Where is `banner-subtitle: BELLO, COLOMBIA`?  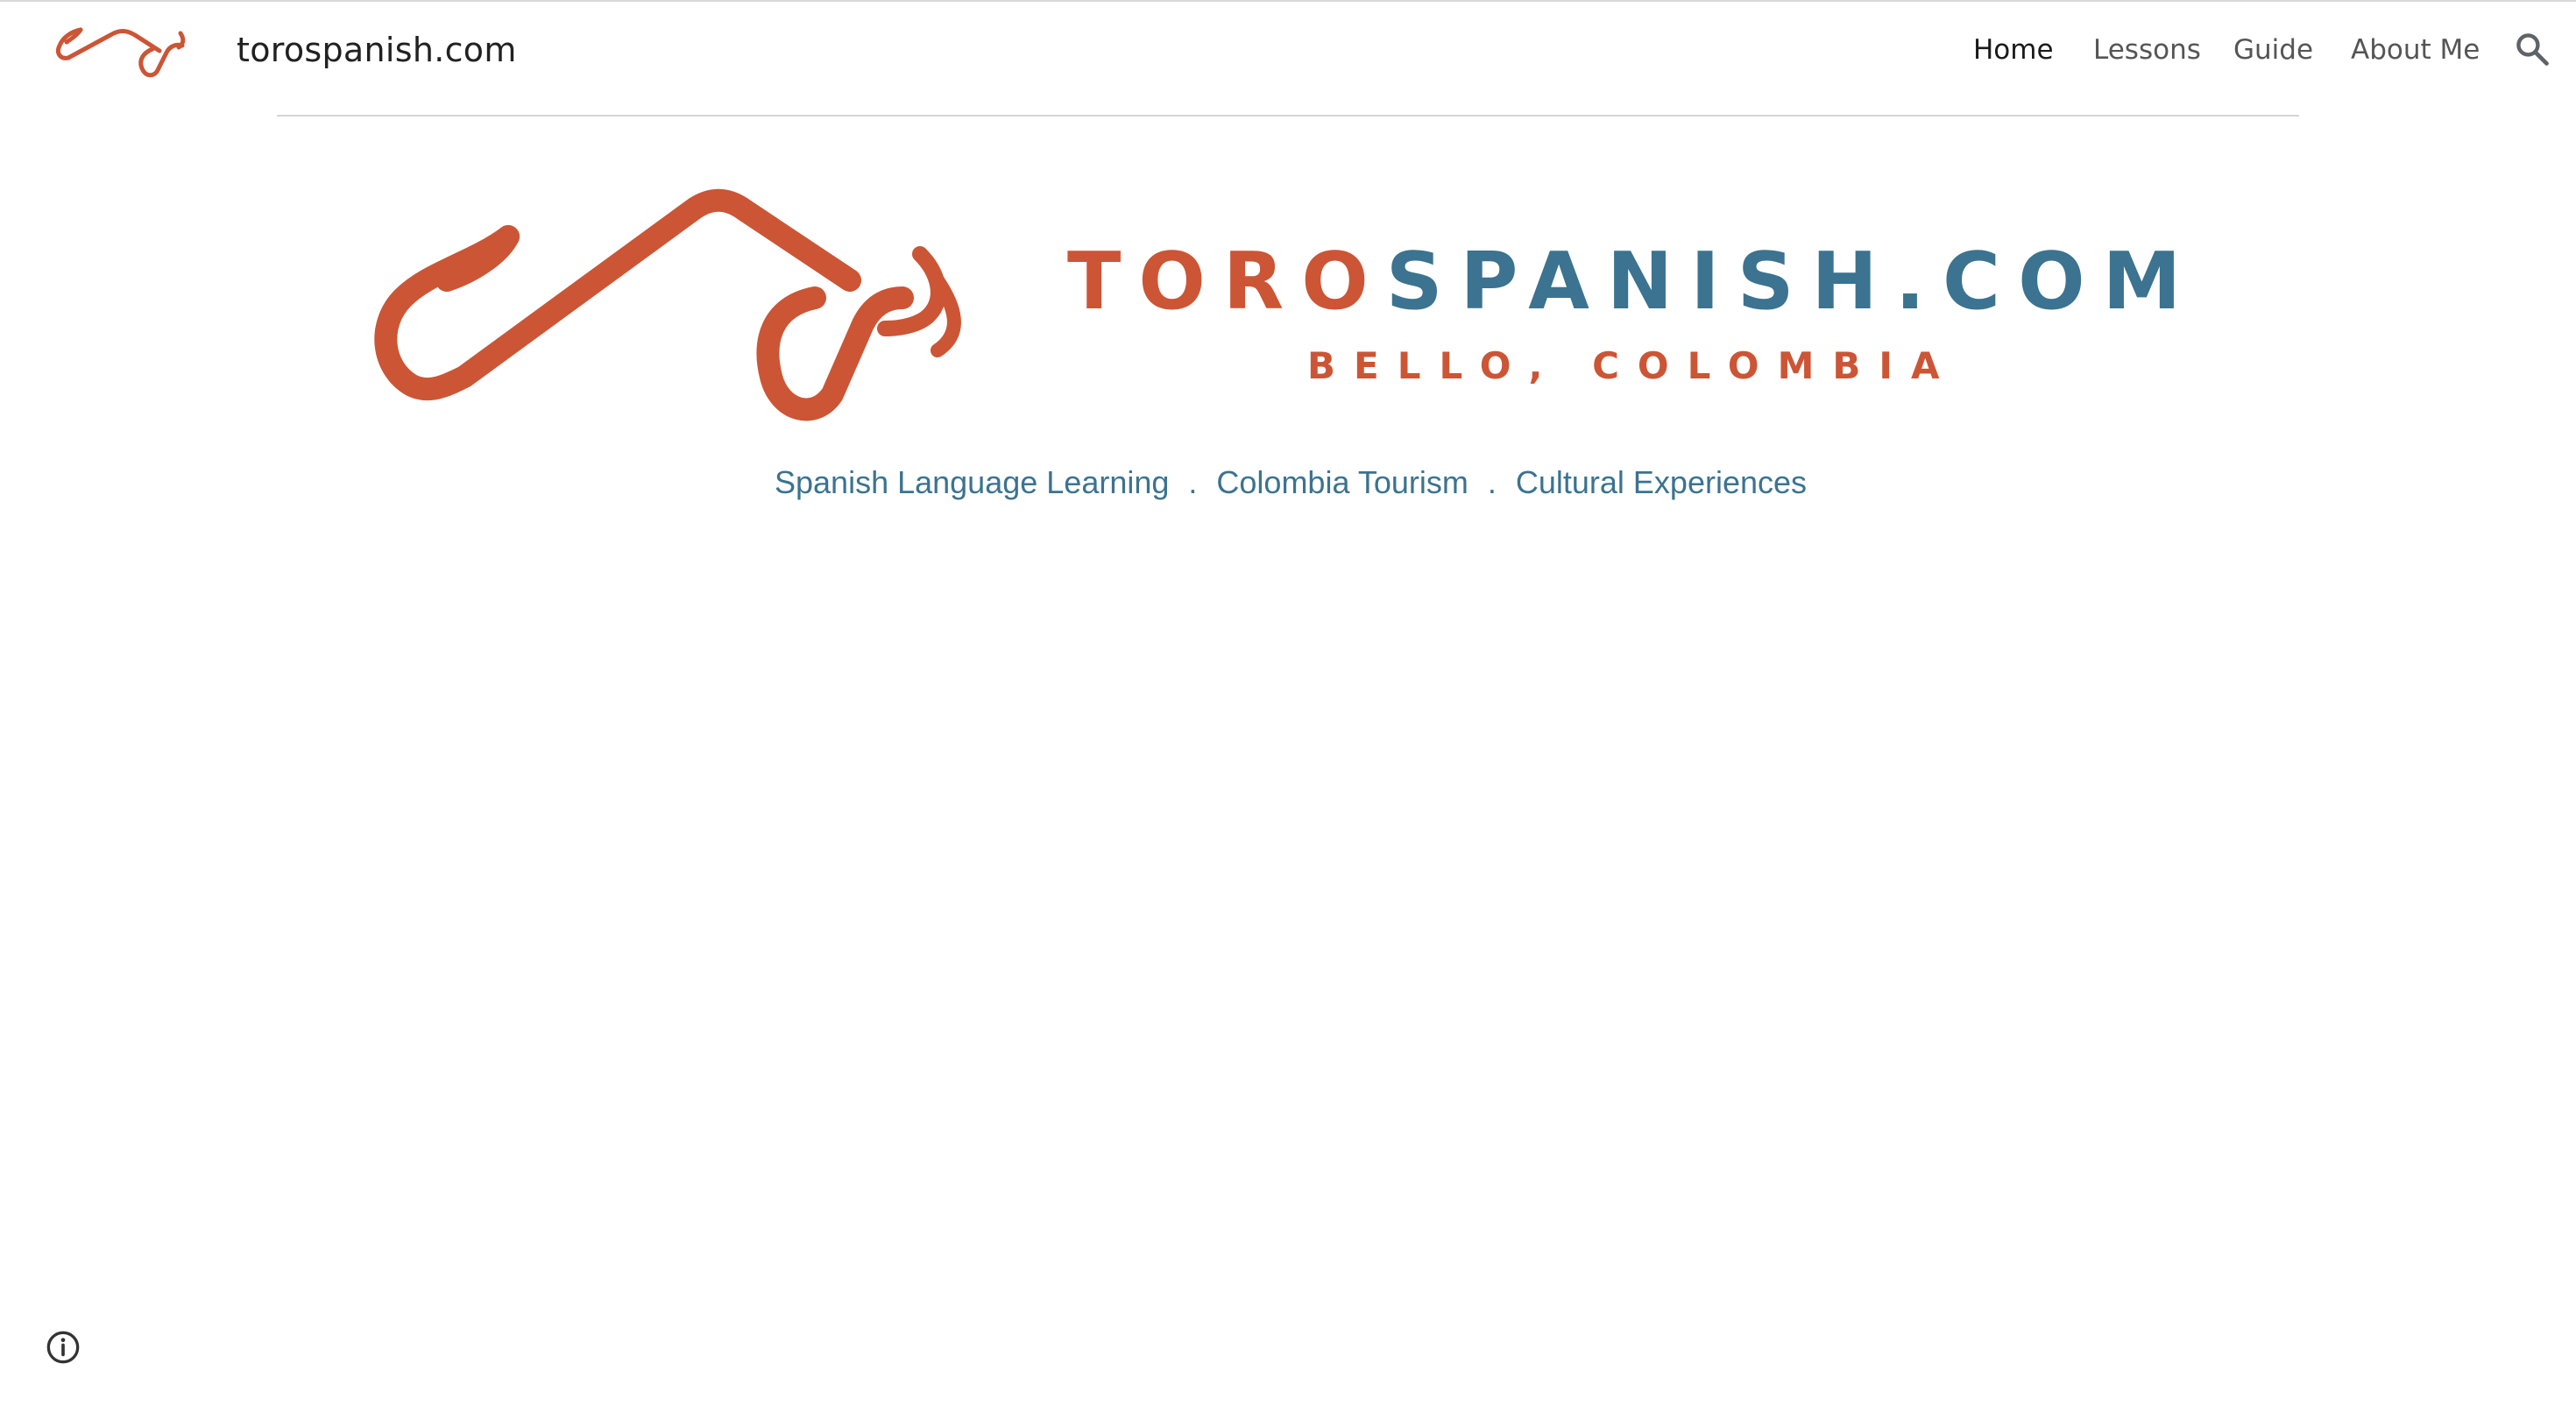
banner-subtitle: BELLO, COLOMBIA is located at coordinates (1632, 366).